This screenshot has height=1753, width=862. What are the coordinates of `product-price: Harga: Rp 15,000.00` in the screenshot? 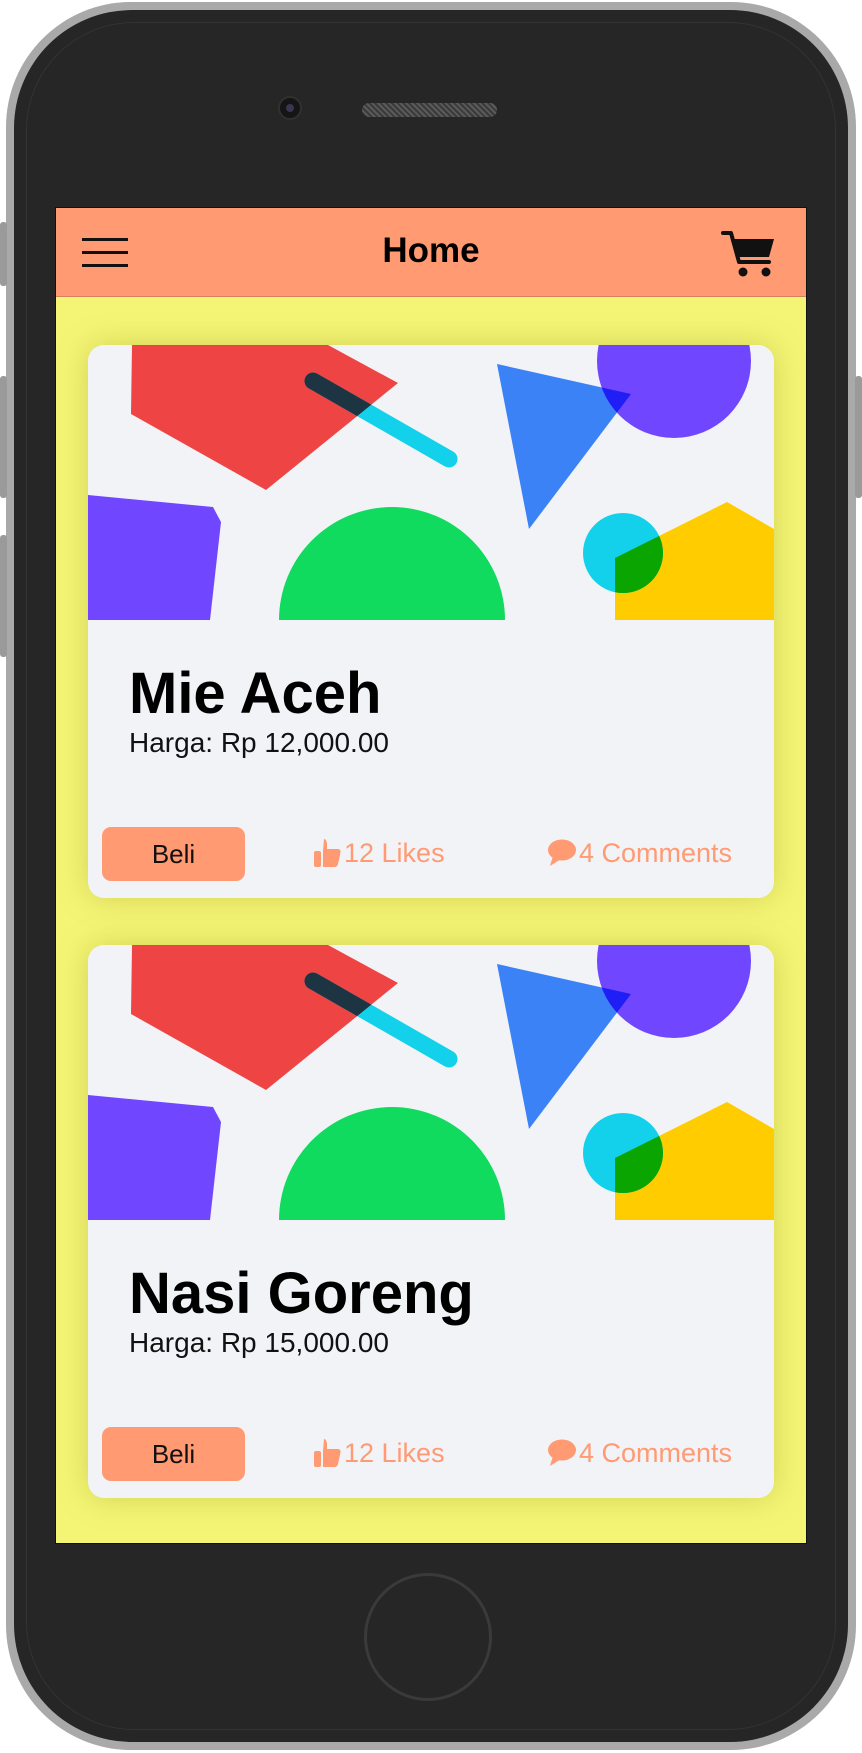 It's located at (259, 1342).